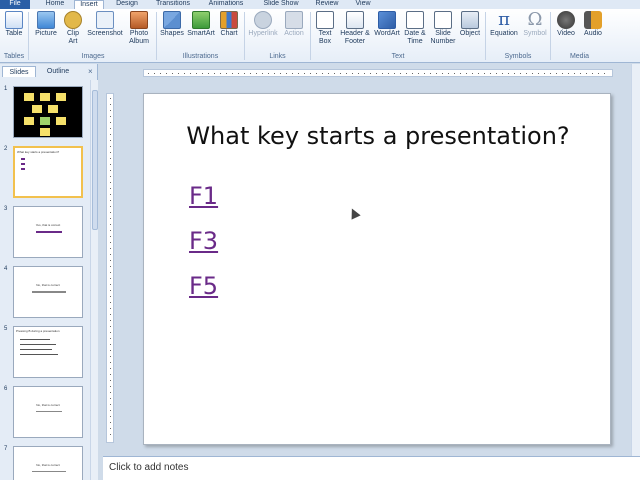 The height and width of the screenshot is (480, 640). What do you see at coordinates (229, 24) in the screenshot?
I see `chart-button: Chart` at bounding box center [229, 24].